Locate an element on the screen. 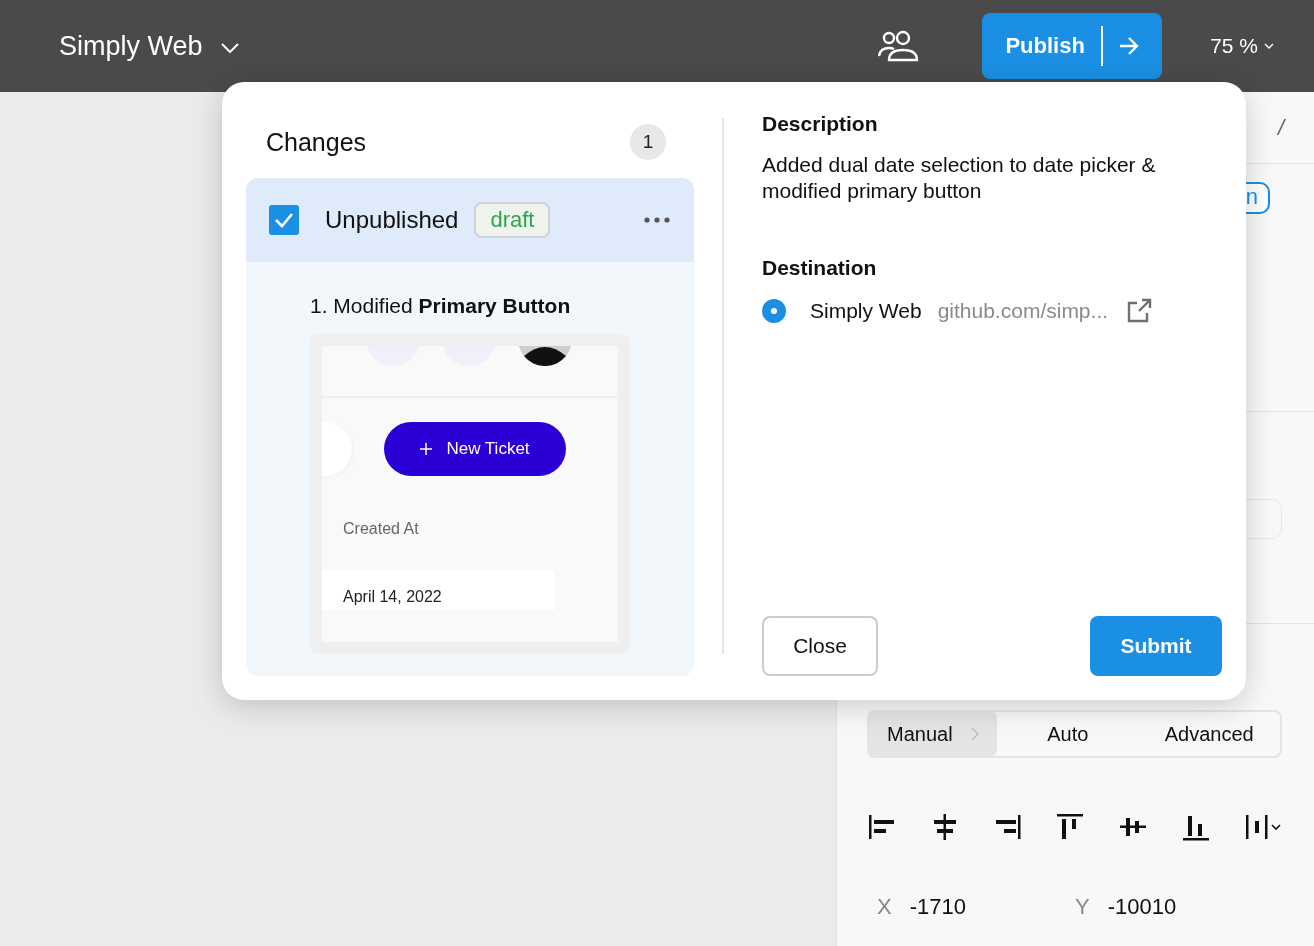 This screenshot has height=946, width=1314. changes-title: Changes is located at coordinates (316, 142).